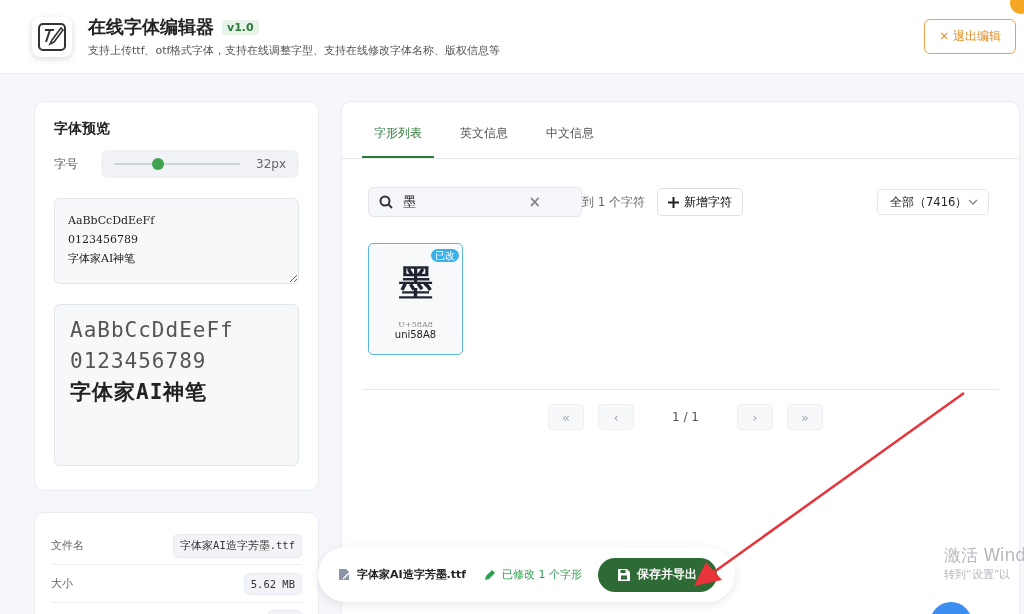  I want to click on plus-icon, so click(674, 202).